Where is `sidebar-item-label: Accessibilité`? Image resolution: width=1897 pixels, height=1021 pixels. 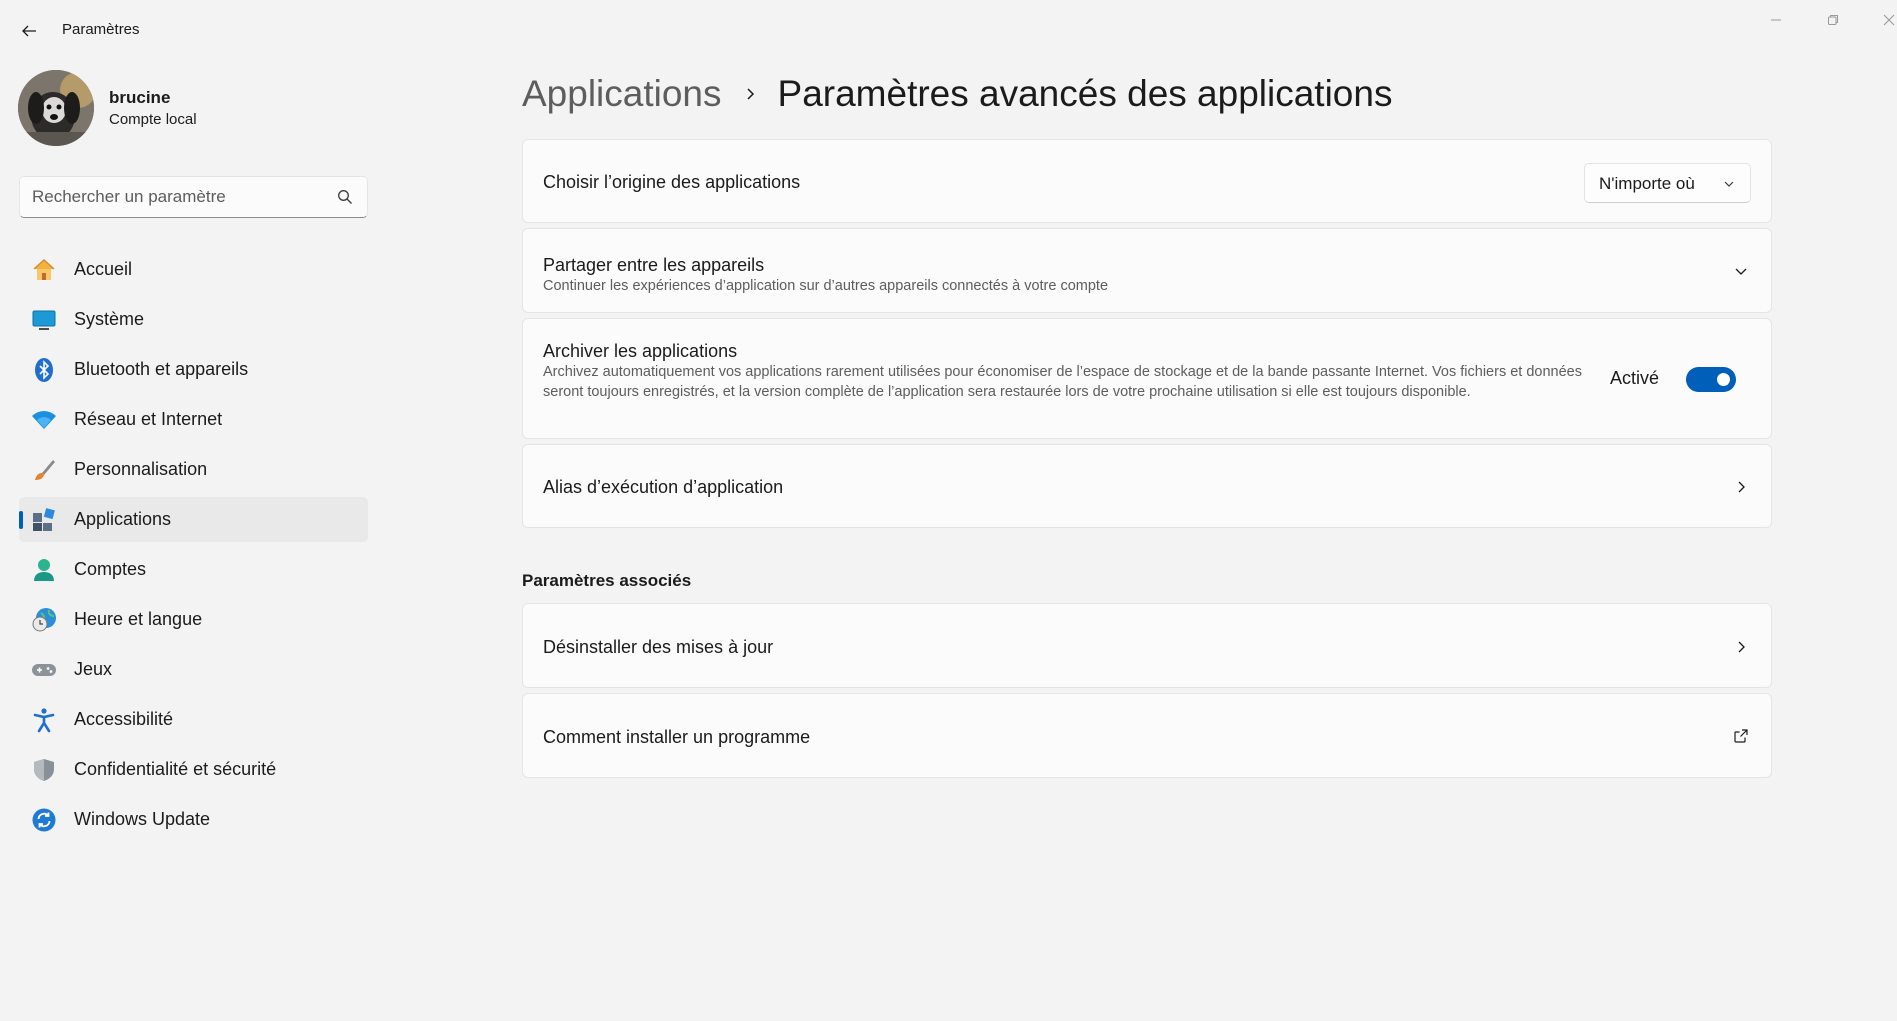
sidebar-item-label: Accessibilité is located at coordinates (124, 719).